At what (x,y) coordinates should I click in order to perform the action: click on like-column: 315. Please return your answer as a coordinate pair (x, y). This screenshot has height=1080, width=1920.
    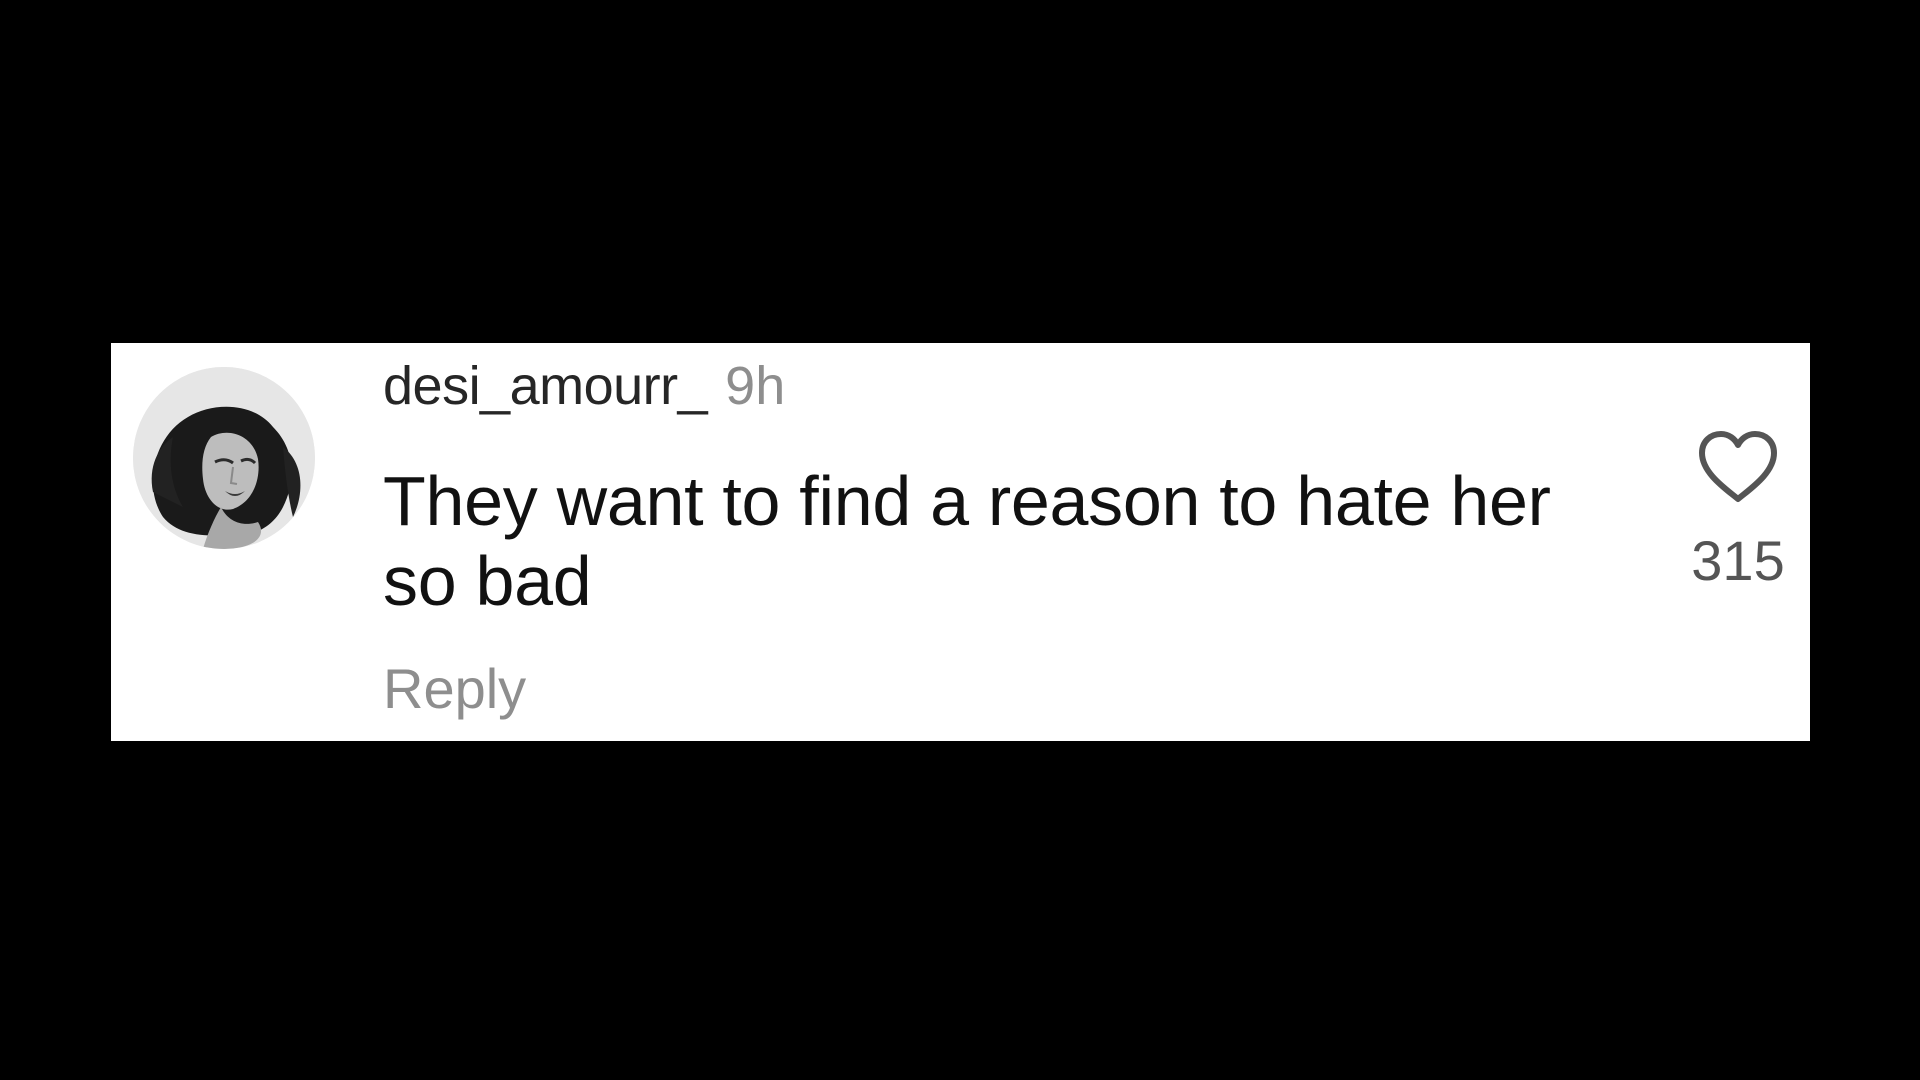
    Looking at the image, I should click on (1738, 509).